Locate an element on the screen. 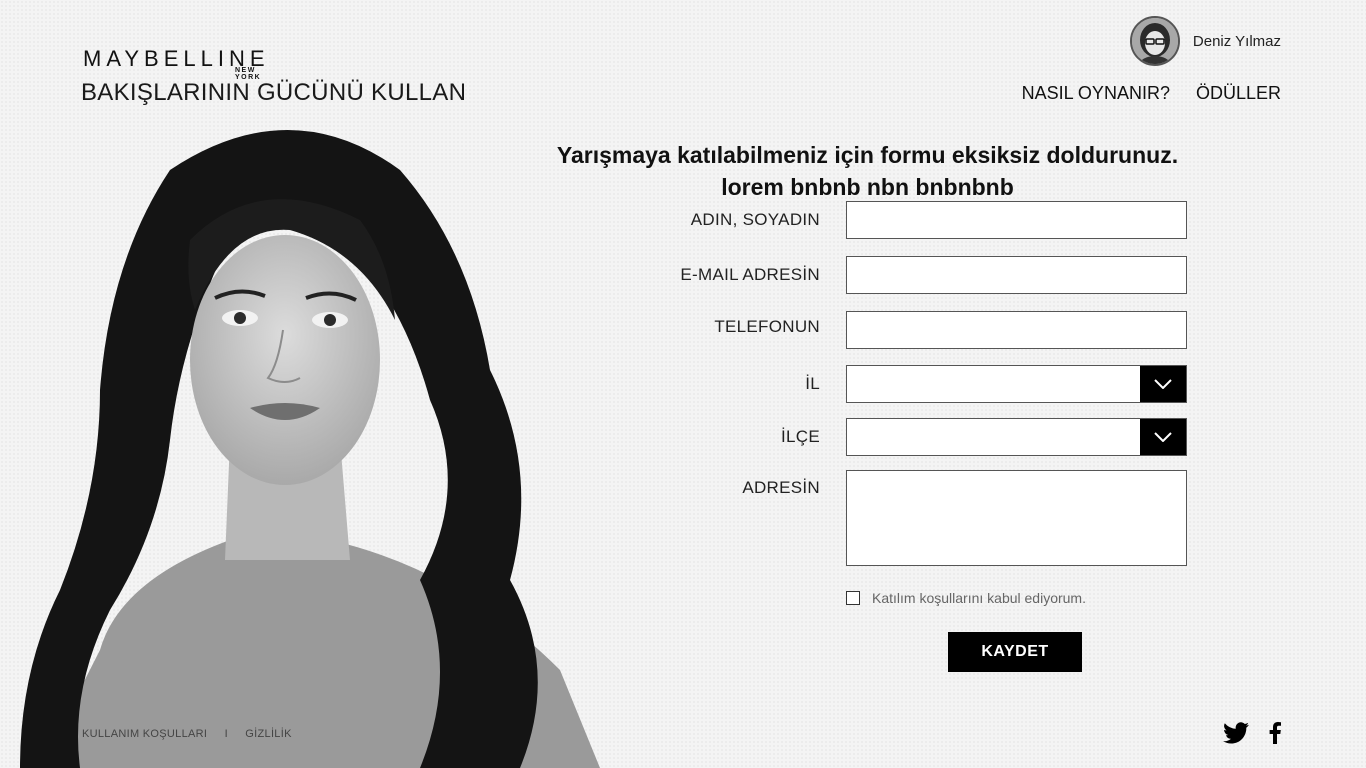  name-label: ADIN, SOYADIN is located at coordinates (755, 219).